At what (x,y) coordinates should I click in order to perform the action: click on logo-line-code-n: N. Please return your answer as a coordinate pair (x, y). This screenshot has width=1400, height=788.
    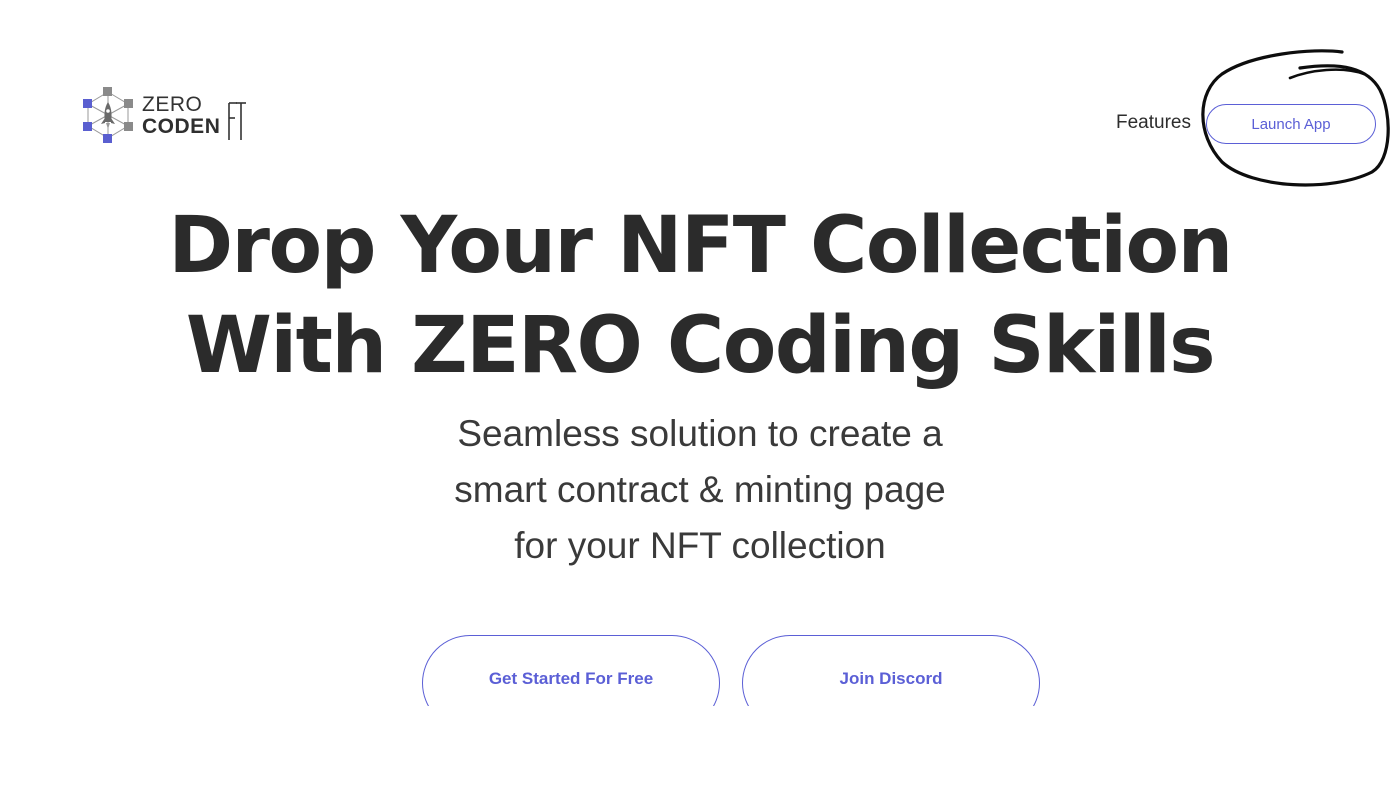
    Looking at the image, I should click on (212, 126).